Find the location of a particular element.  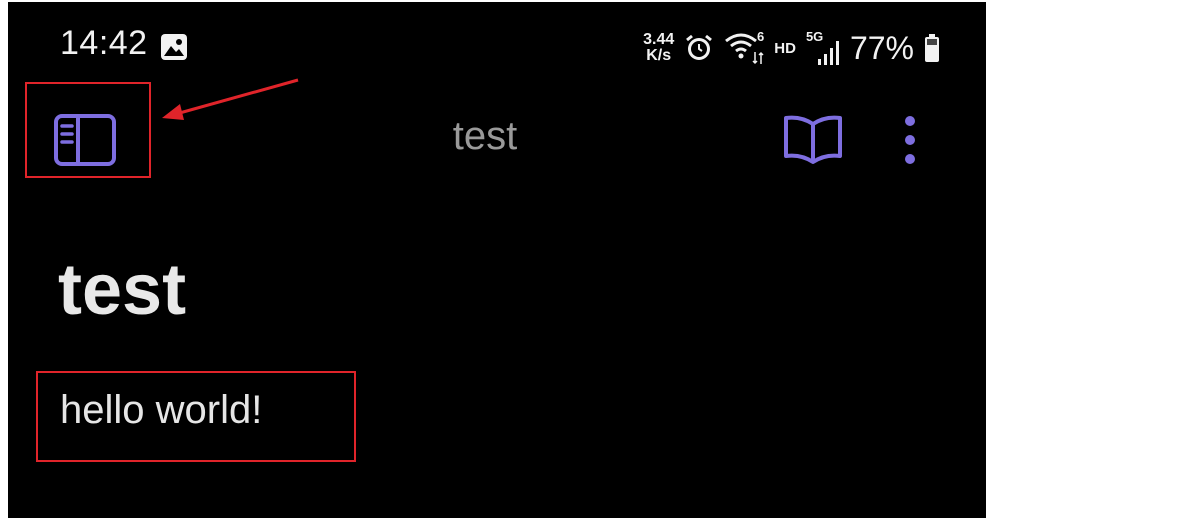

annotation-box-body-text is located at coordinates (196, 416).